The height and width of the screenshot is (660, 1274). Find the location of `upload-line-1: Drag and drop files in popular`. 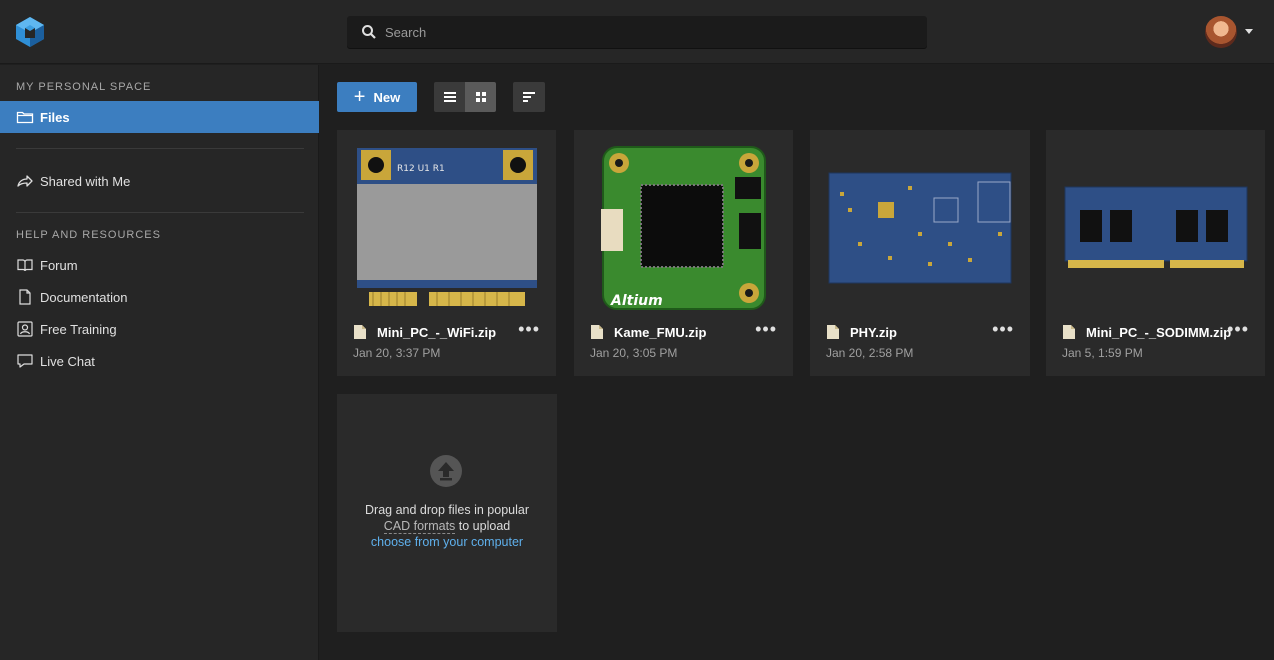

upload-line-1: Drag and drop files in popular is located at coordinates (447, 510).